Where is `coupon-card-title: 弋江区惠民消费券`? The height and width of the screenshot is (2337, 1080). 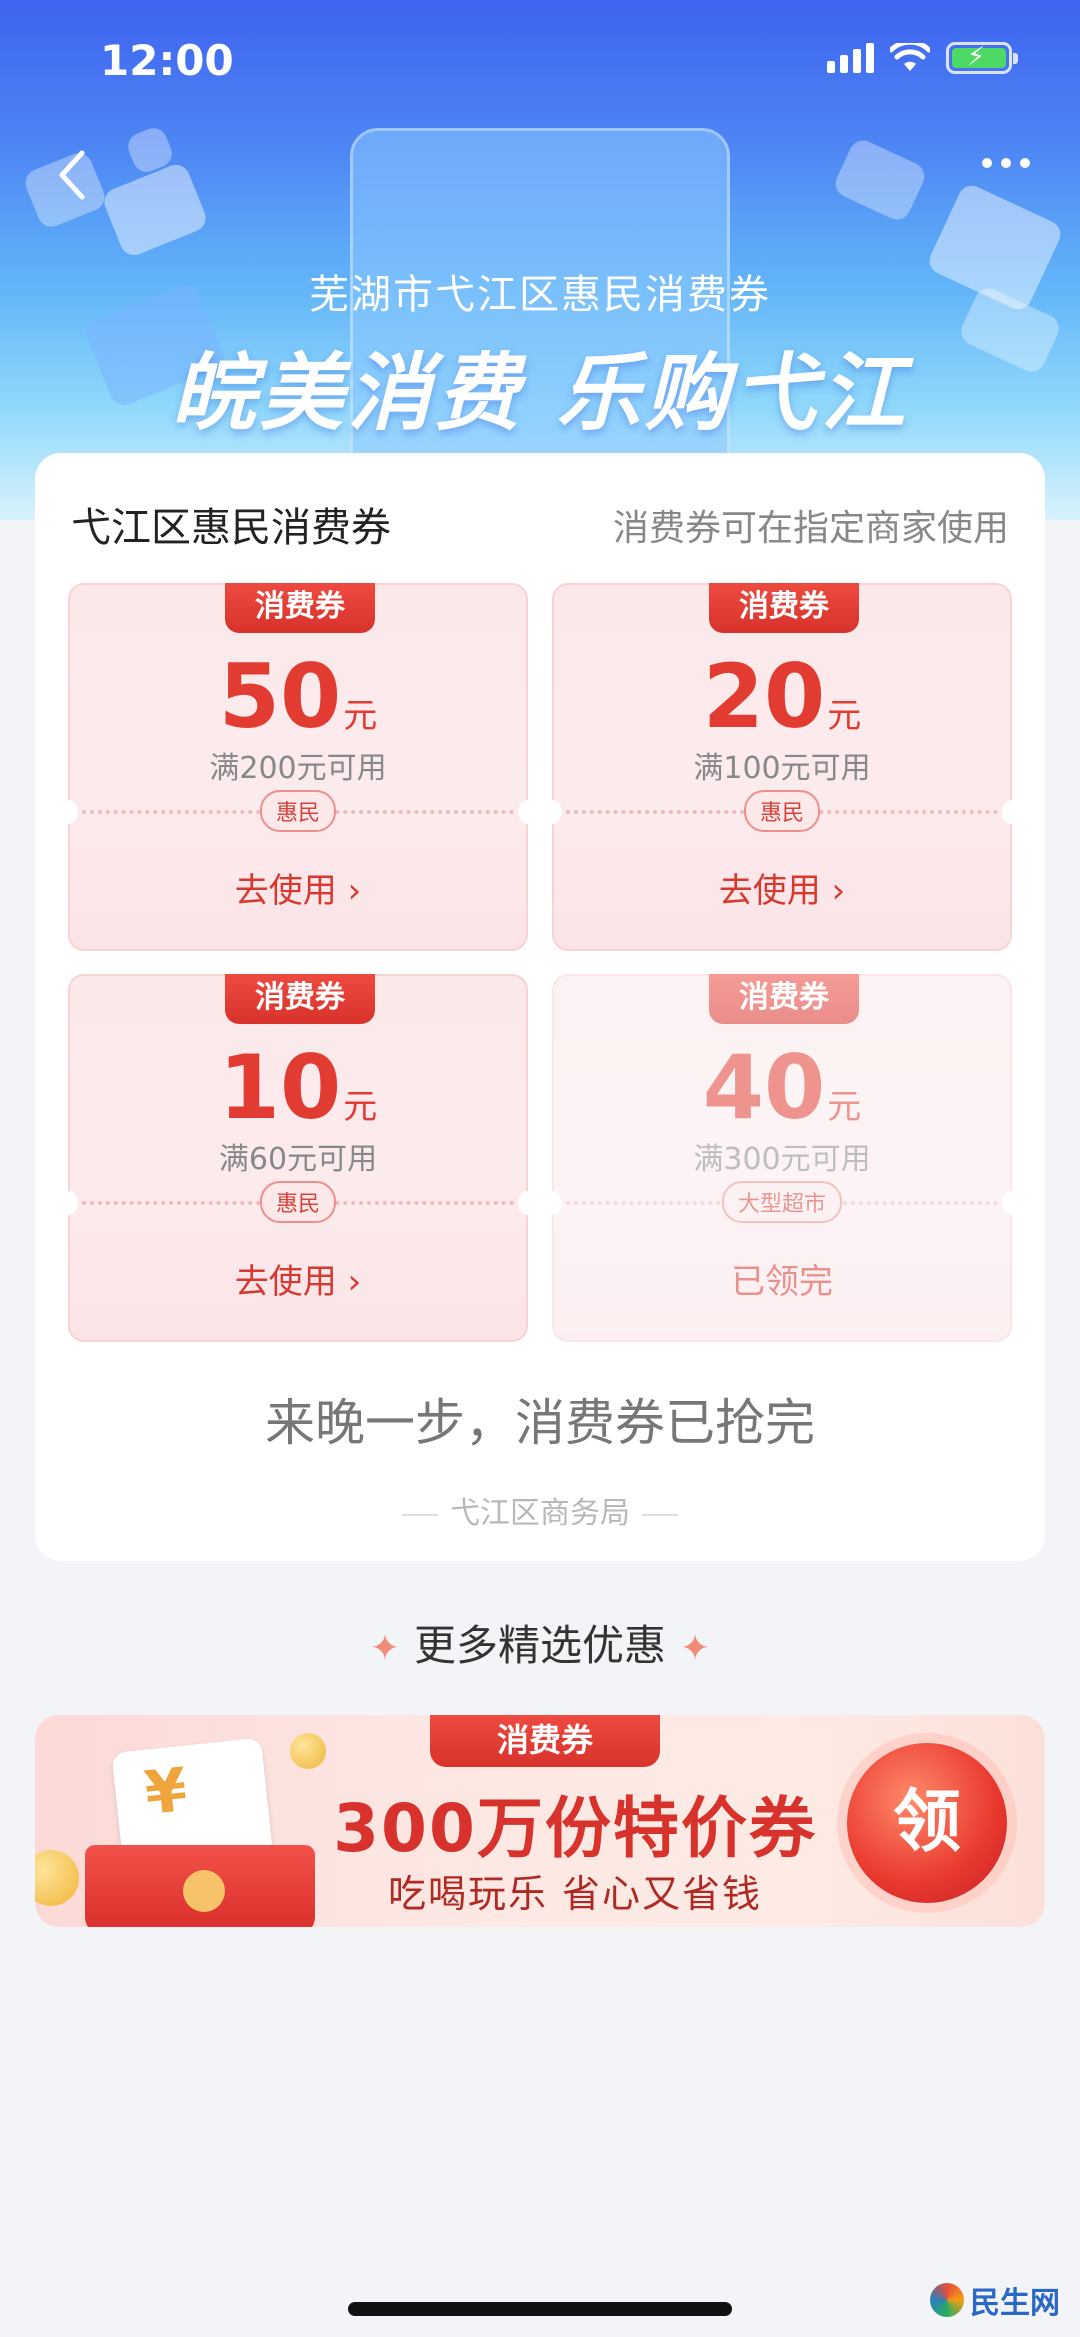
coupon-card-title: 弋江区惠民消费券 is located at coordinates (231, 528).